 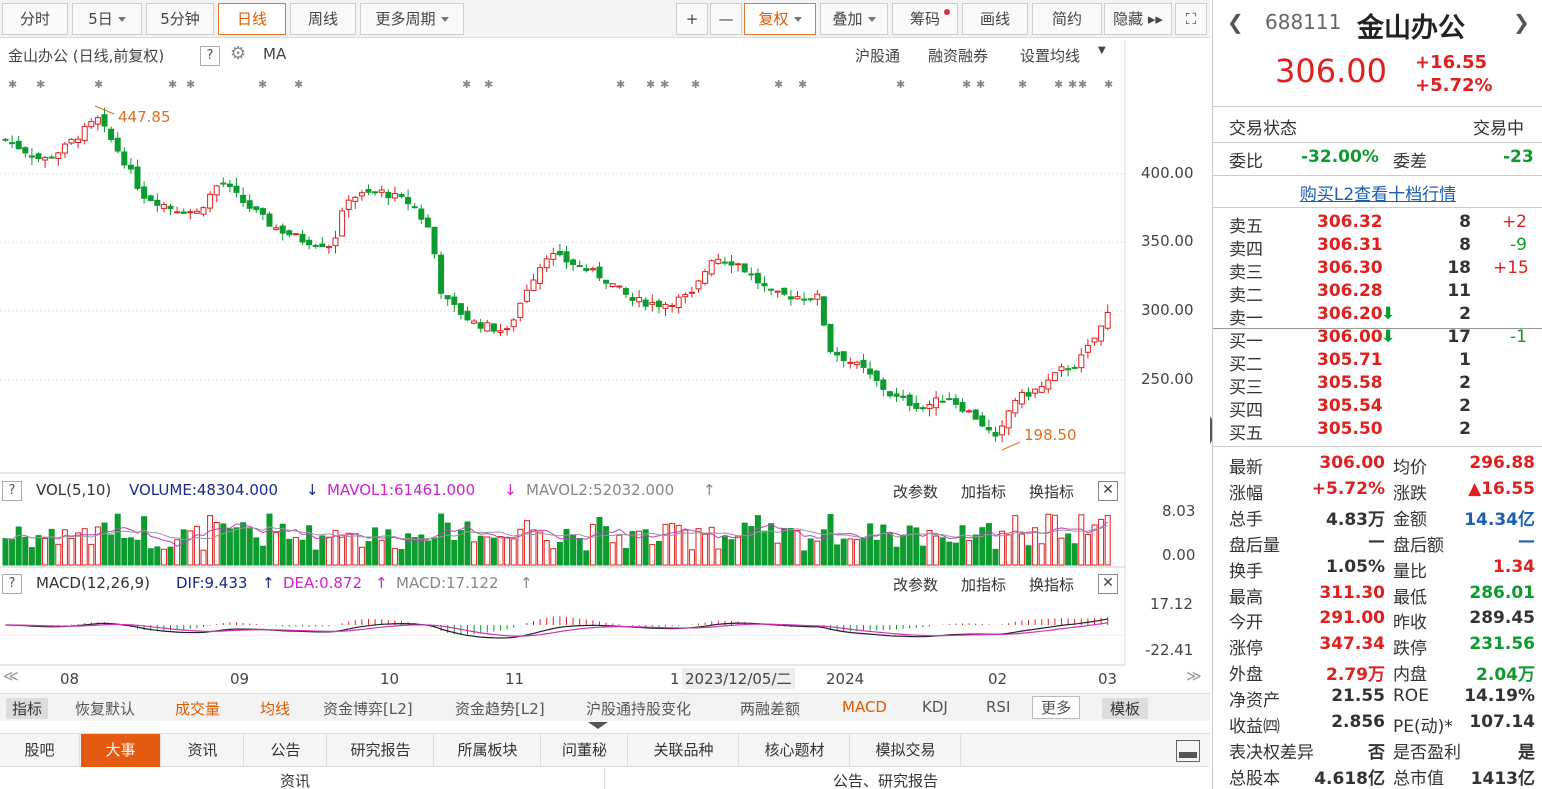 What do you see at coordinates (1410, 519) in the screenshot?
I see `stat-label: 金额` at bounding box center [1410, 519].